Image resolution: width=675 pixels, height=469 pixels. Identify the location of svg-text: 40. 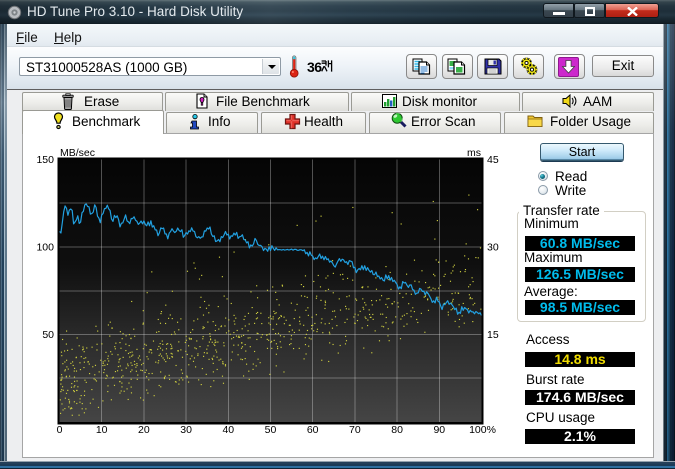
(228, 430).